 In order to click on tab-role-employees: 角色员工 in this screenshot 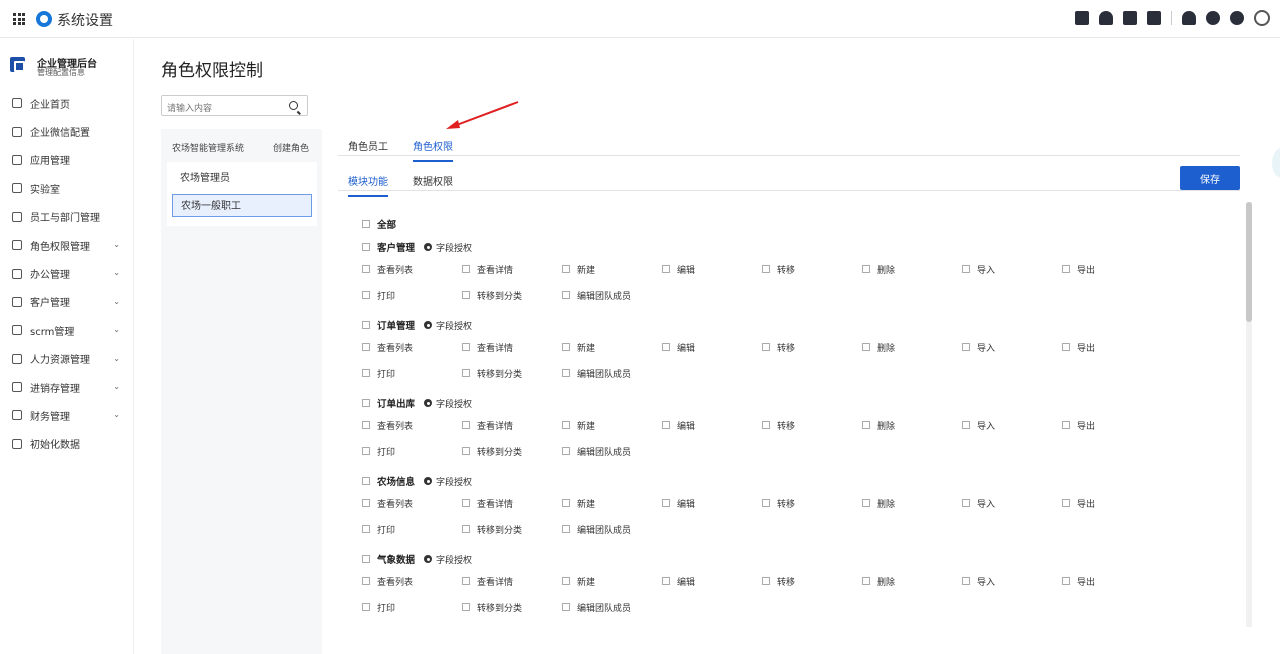, I will do `click(368, 145)`.